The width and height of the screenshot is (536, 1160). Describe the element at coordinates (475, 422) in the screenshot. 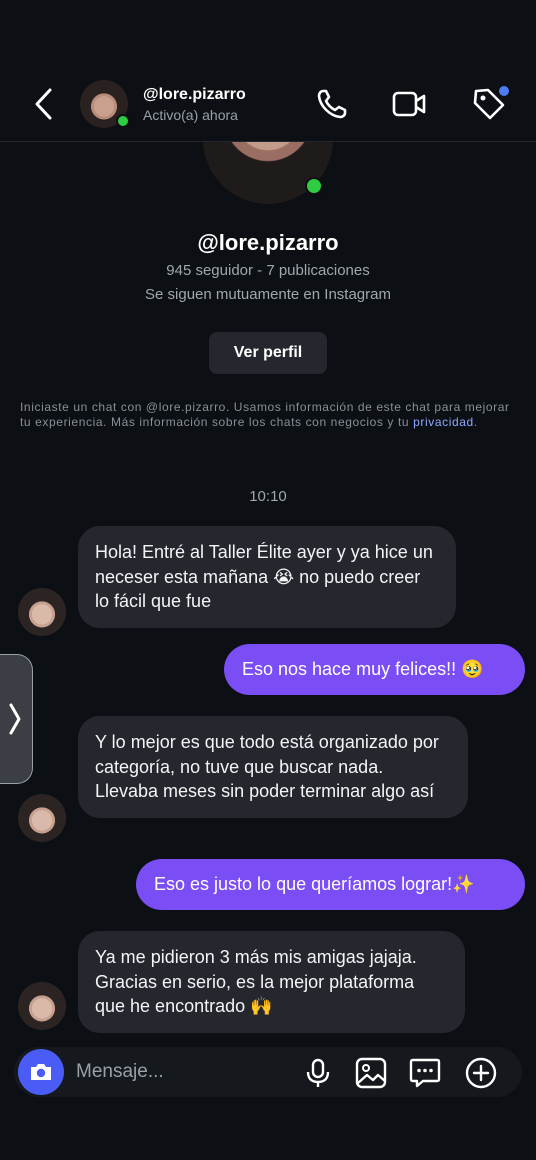

I see `disclaimer-end: .` at that location.